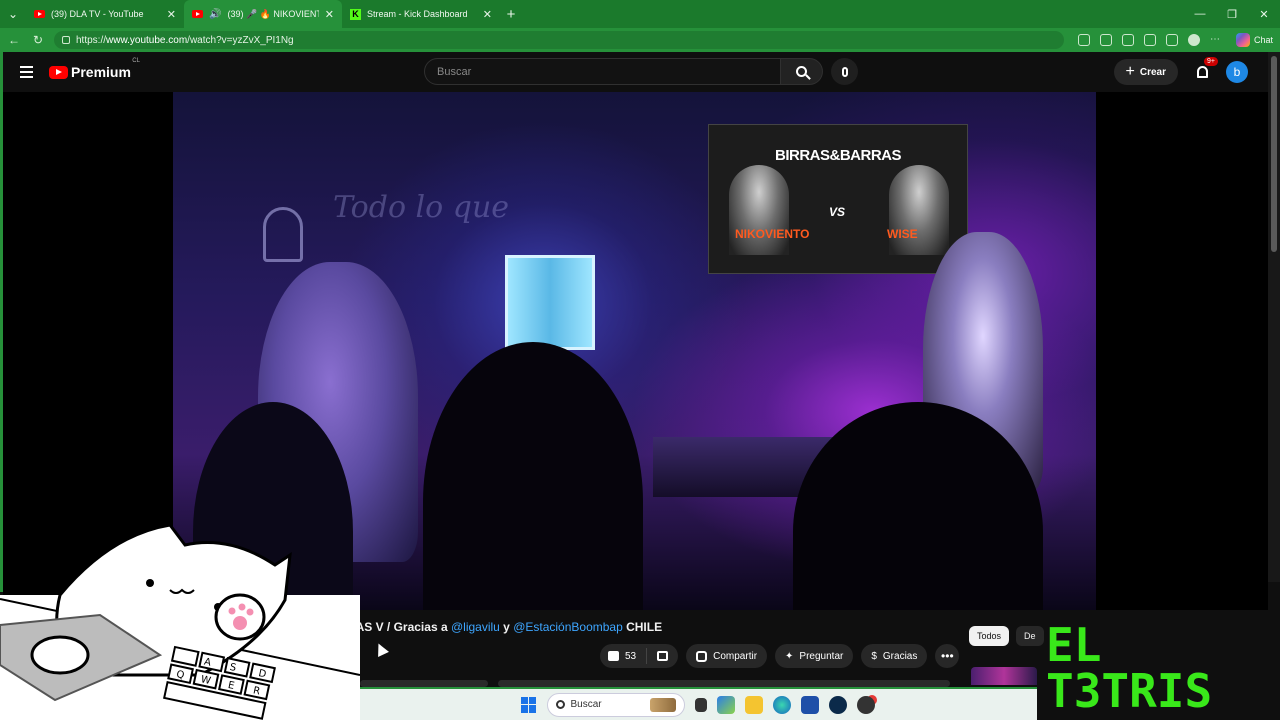 The width and height of the screenshot is (1280, 720). I want to click on toolbar-icons: ⋯, so click(1150, 40).